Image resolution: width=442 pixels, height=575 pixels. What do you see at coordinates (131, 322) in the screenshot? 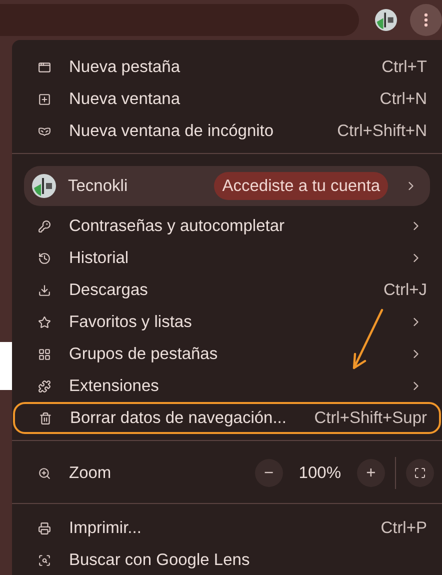
I see `menu-item-label: Favoritos y listas` at bounding box center [131, 322].